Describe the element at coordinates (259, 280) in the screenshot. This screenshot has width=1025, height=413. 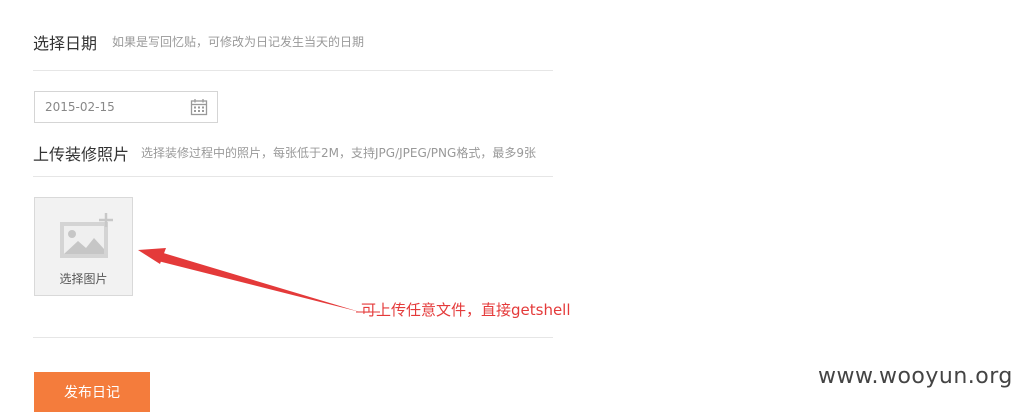
I see `annotation-arrow` at that location.